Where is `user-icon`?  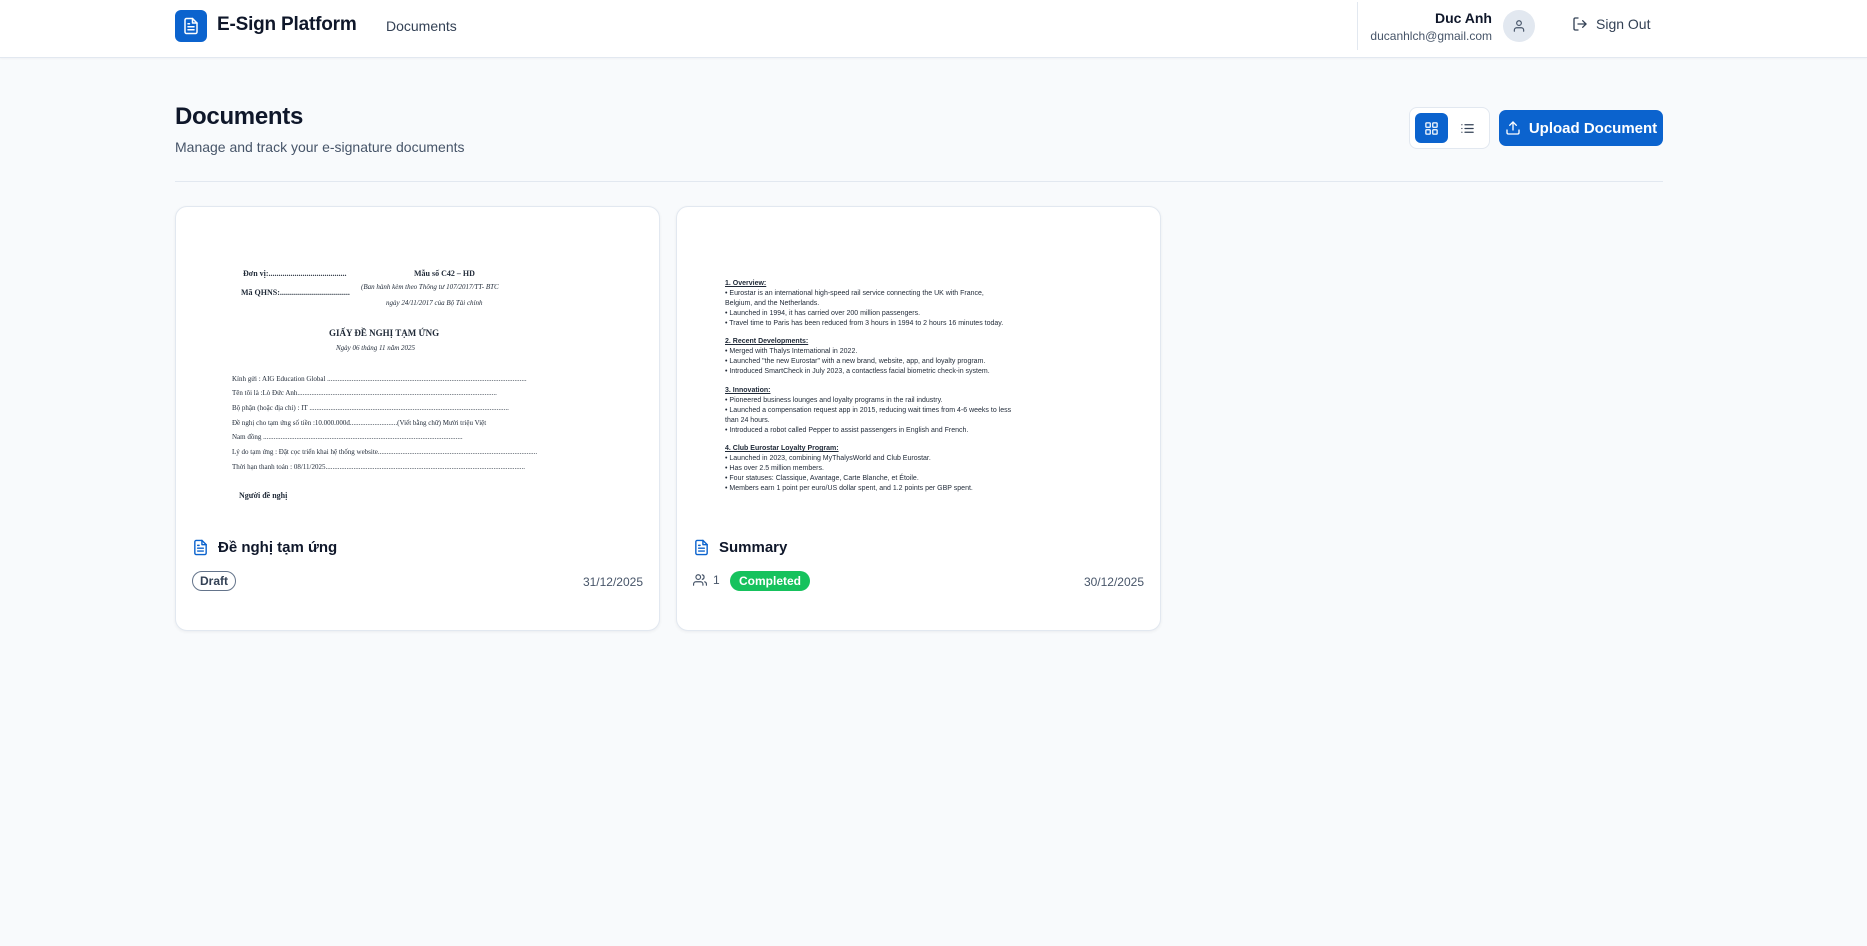
user-icon is located at coordinates (1519, 26).